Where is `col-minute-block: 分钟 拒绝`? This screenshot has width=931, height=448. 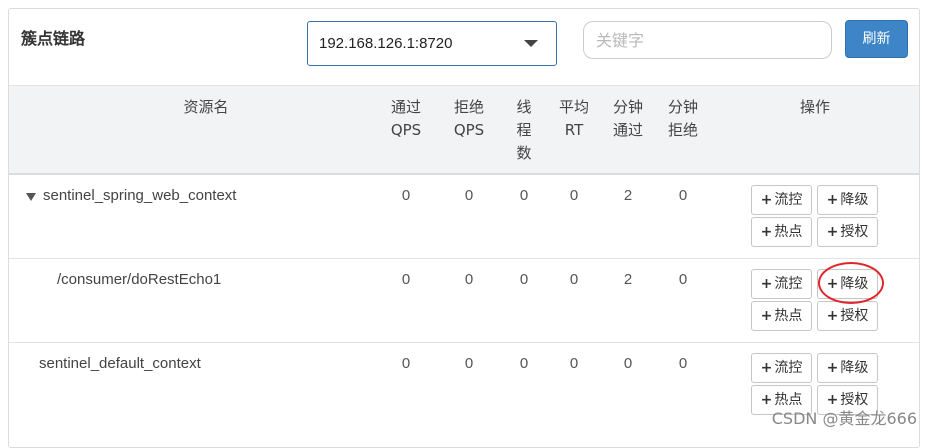
col-minute-block: 分钟 拒绝 is located at coordinates (682, 118).